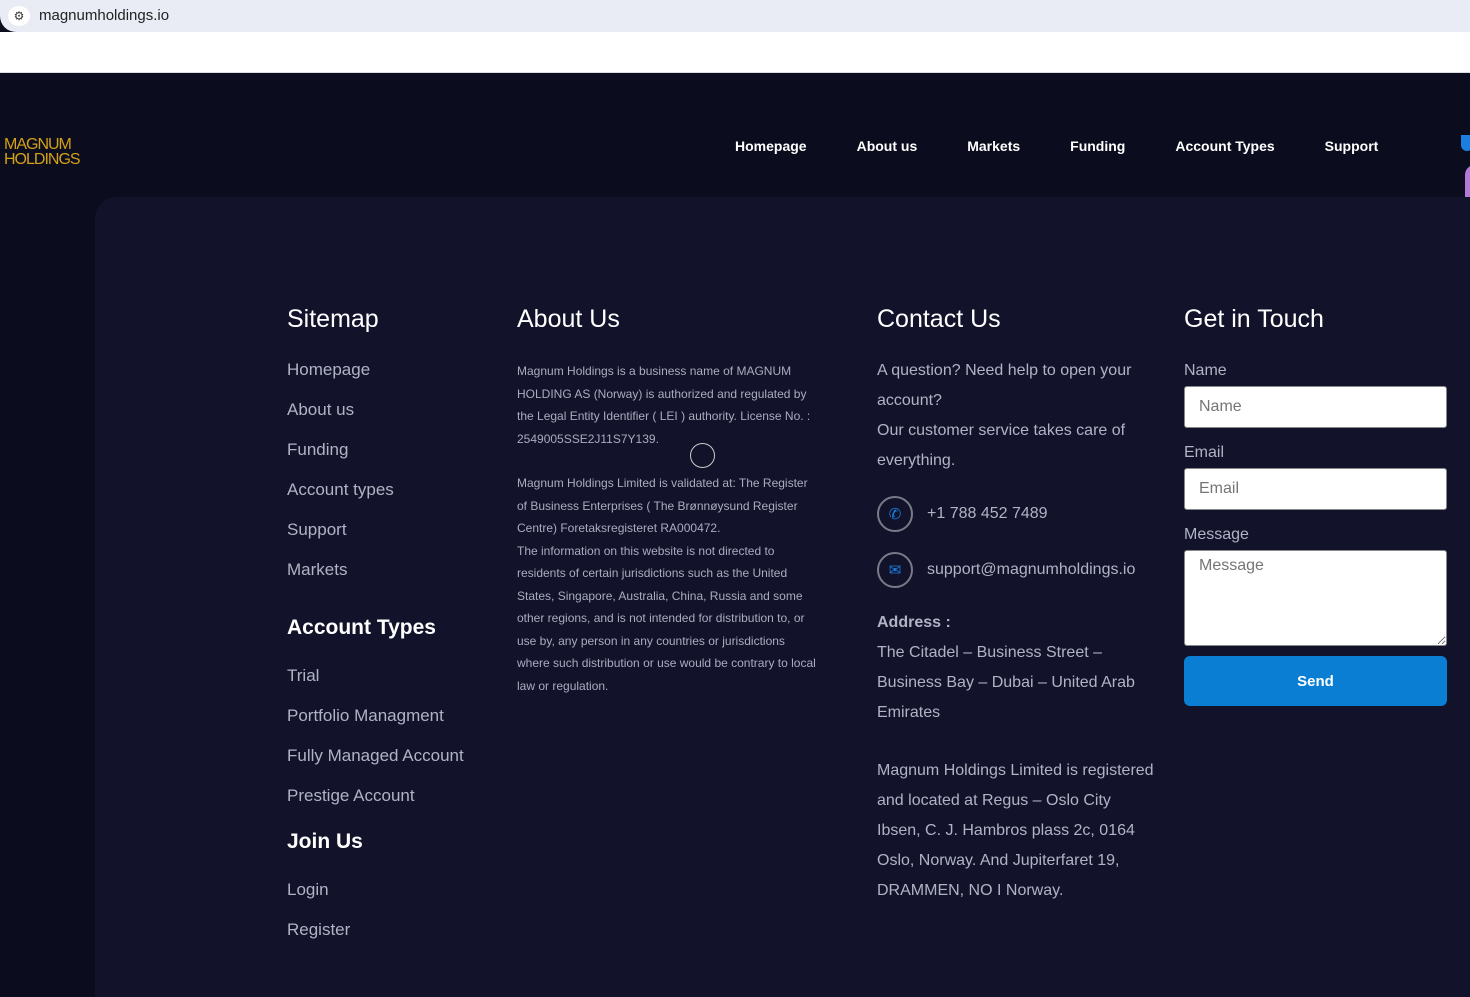 The width and height of the screenshot is (1470, 997). What do you see at coordinates (1352, 146) in the screenshot?
I see `nav-support: Support` at bounding box center [1352, 146].